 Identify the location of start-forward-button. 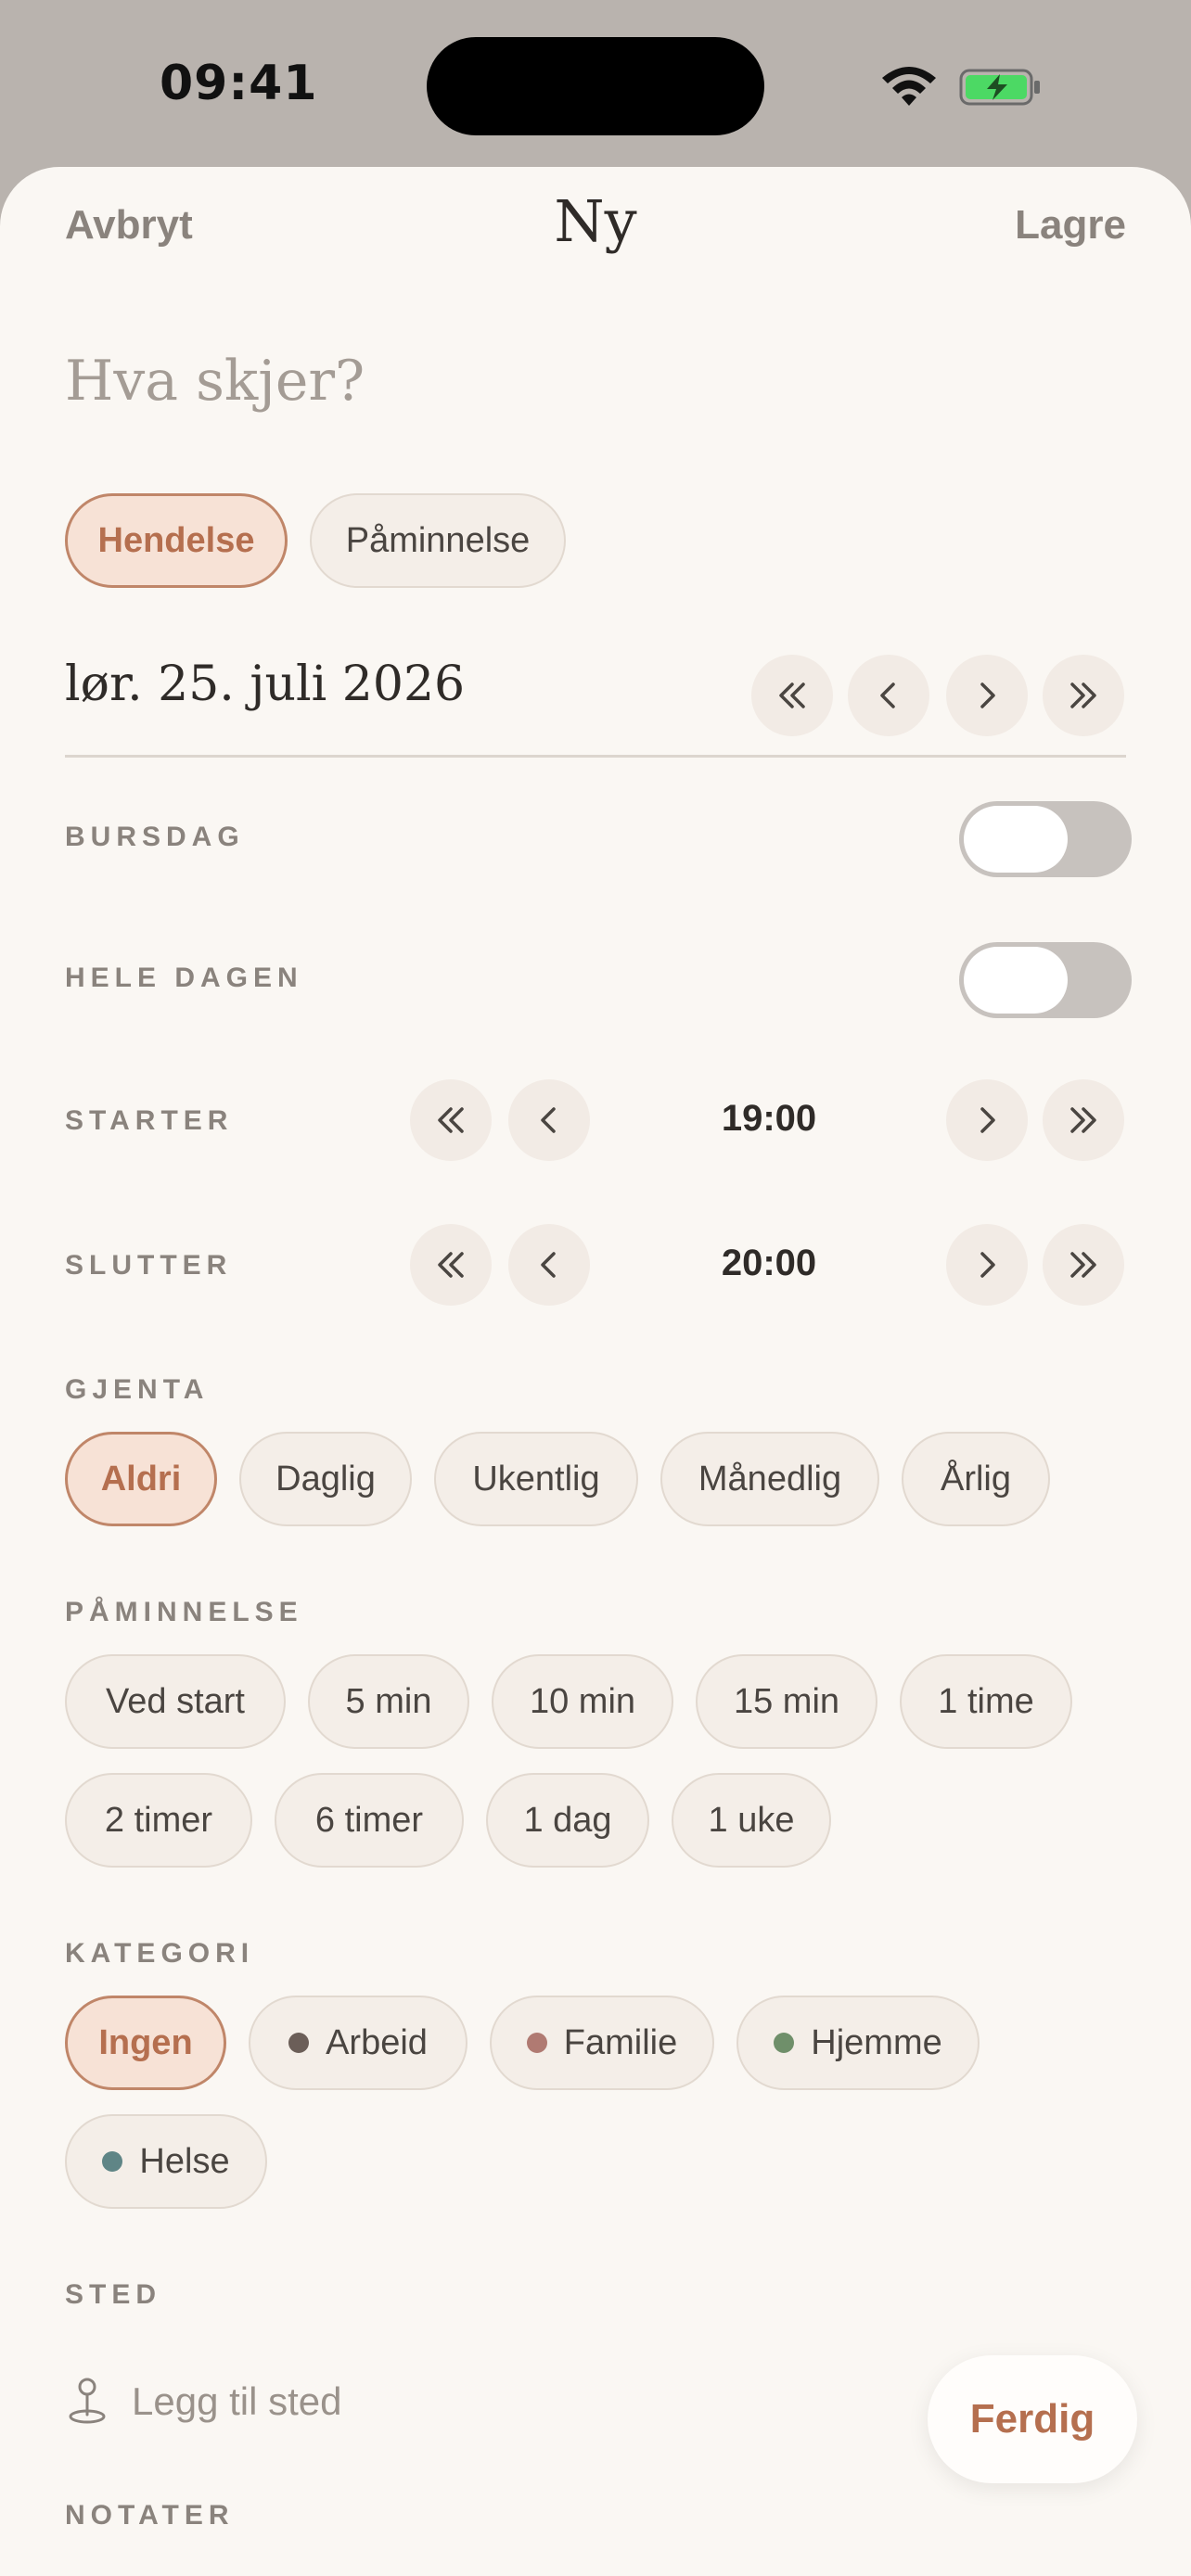
(987, 1120).